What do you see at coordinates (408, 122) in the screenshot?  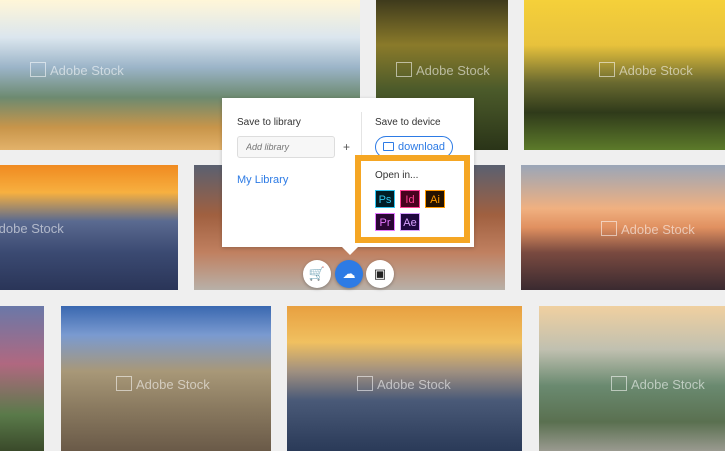 I see `save-to-device-label: Save to device` at bounding box center [408, 122].